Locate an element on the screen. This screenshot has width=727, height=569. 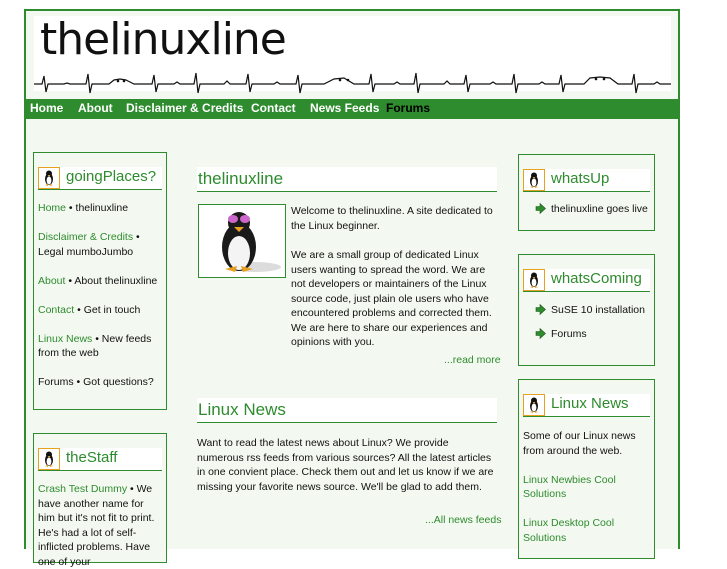
nav-contact: Contact is located at coordinates (273, 108).